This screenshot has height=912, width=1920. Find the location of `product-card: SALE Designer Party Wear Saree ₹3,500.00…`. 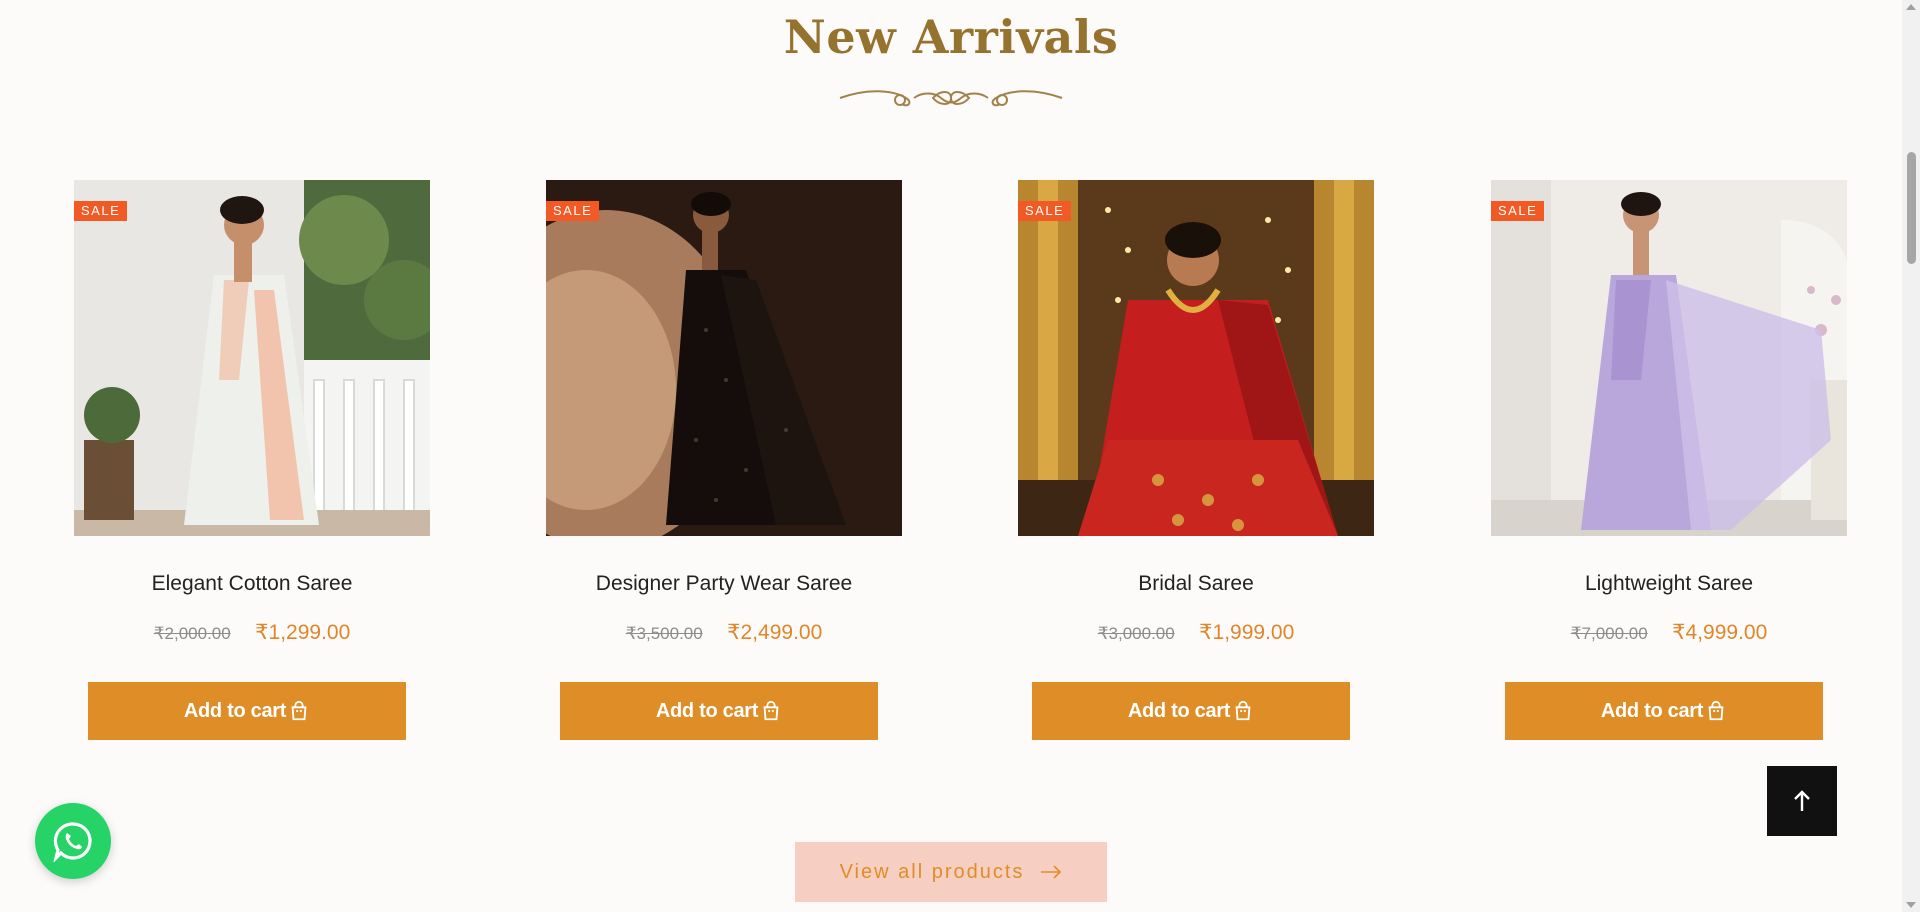

product-card: SALE Designer Party Wear Saree ₹3,500.00… is located at coordinates (732, 470).